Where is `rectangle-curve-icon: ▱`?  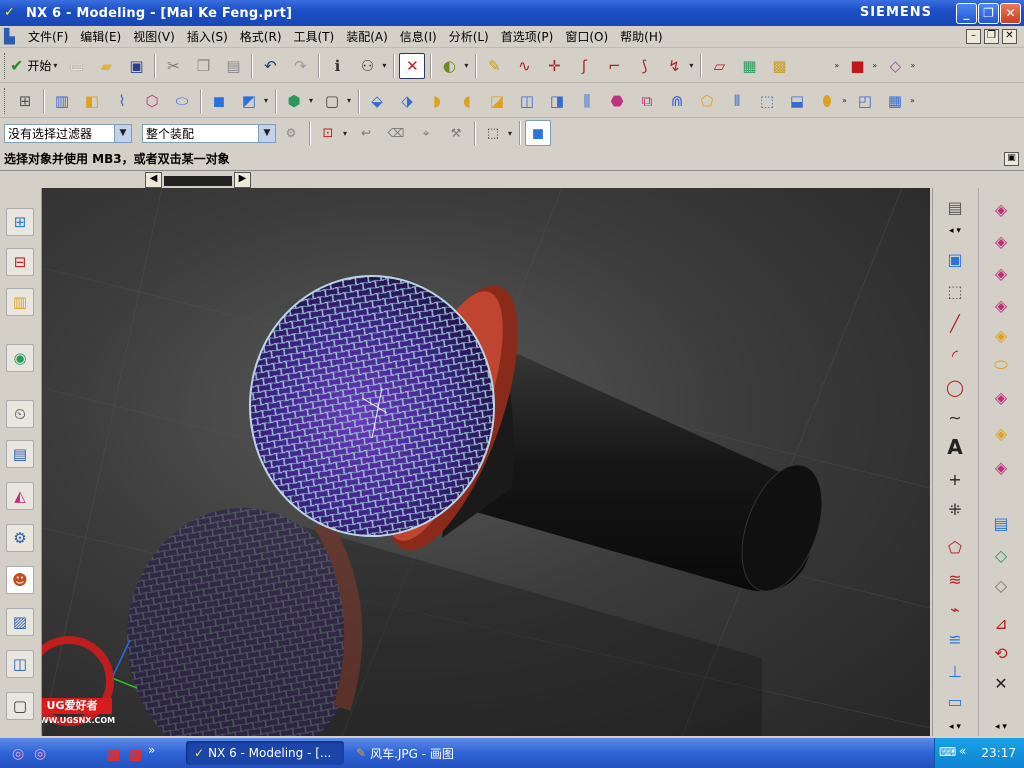
rectangle-curve-icon: ▱ is located at coordinates (719, 66).